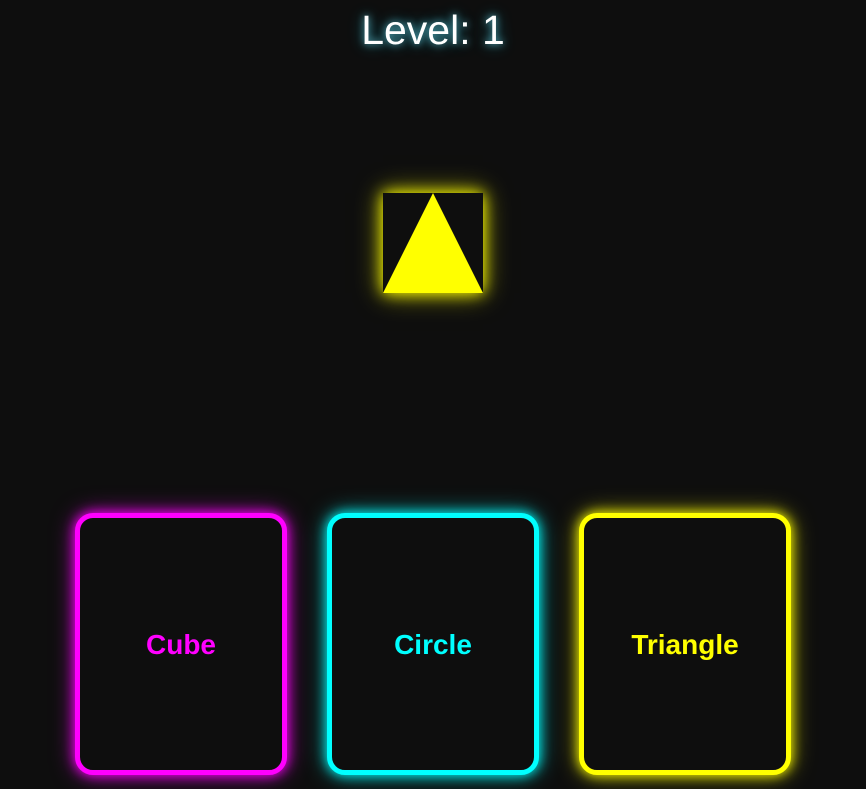 The image size is (866, 789). Describe the element at coordinates (433, 30) in the screenshot. I see `level-indicator: Level: 1` at that location.